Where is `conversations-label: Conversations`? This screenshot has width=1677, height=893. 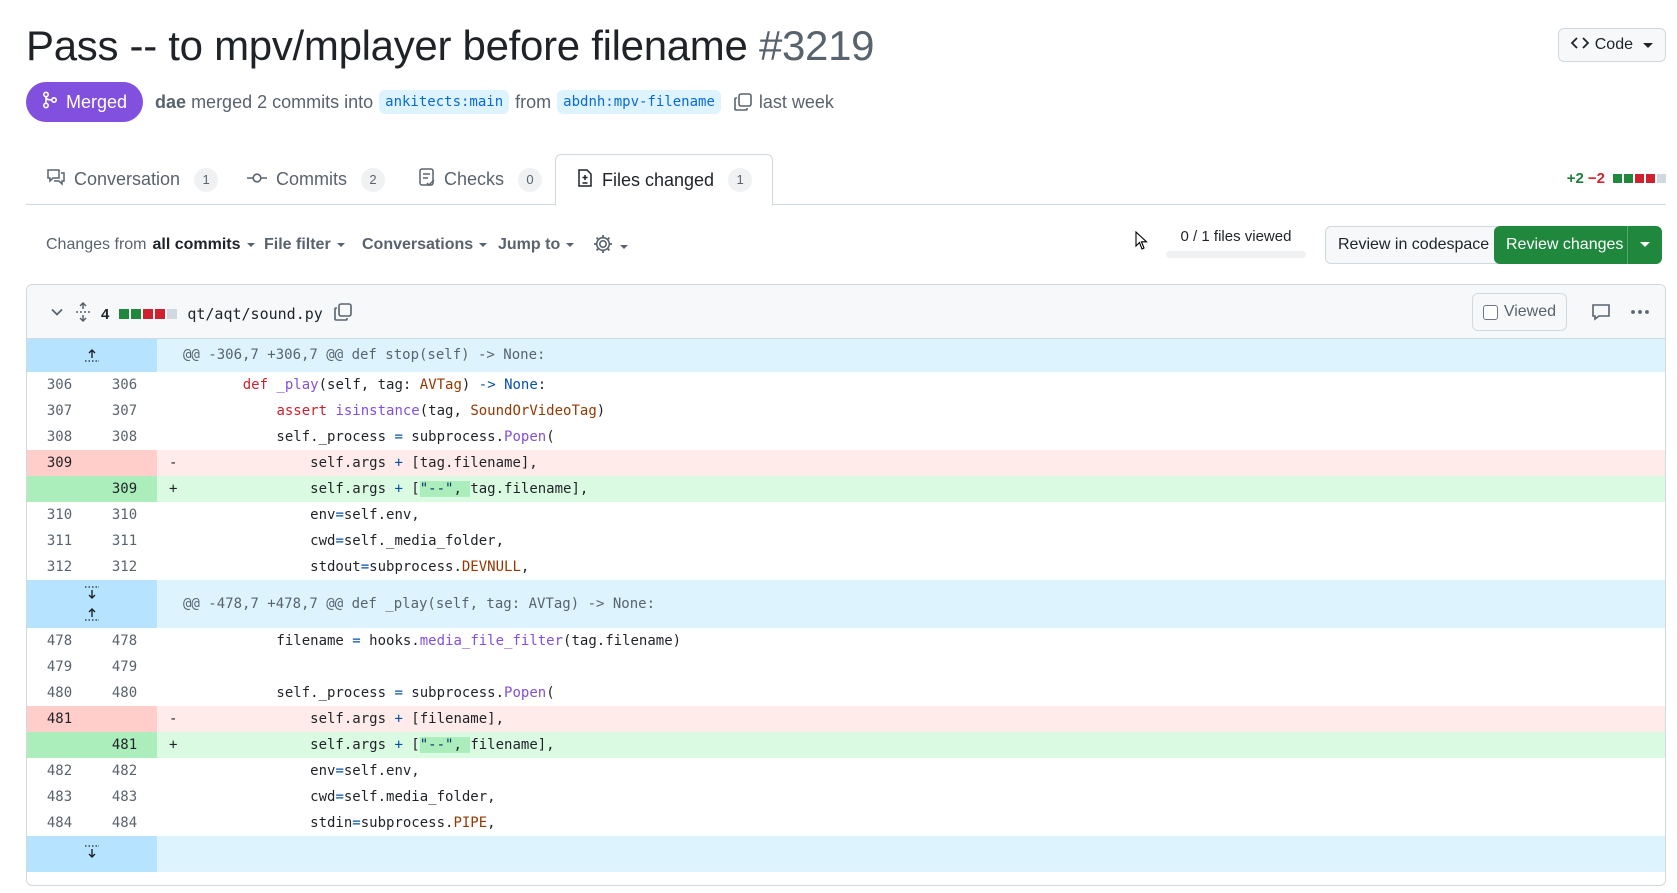 conversations-label: Conversations is located at coordinates (418, 244).